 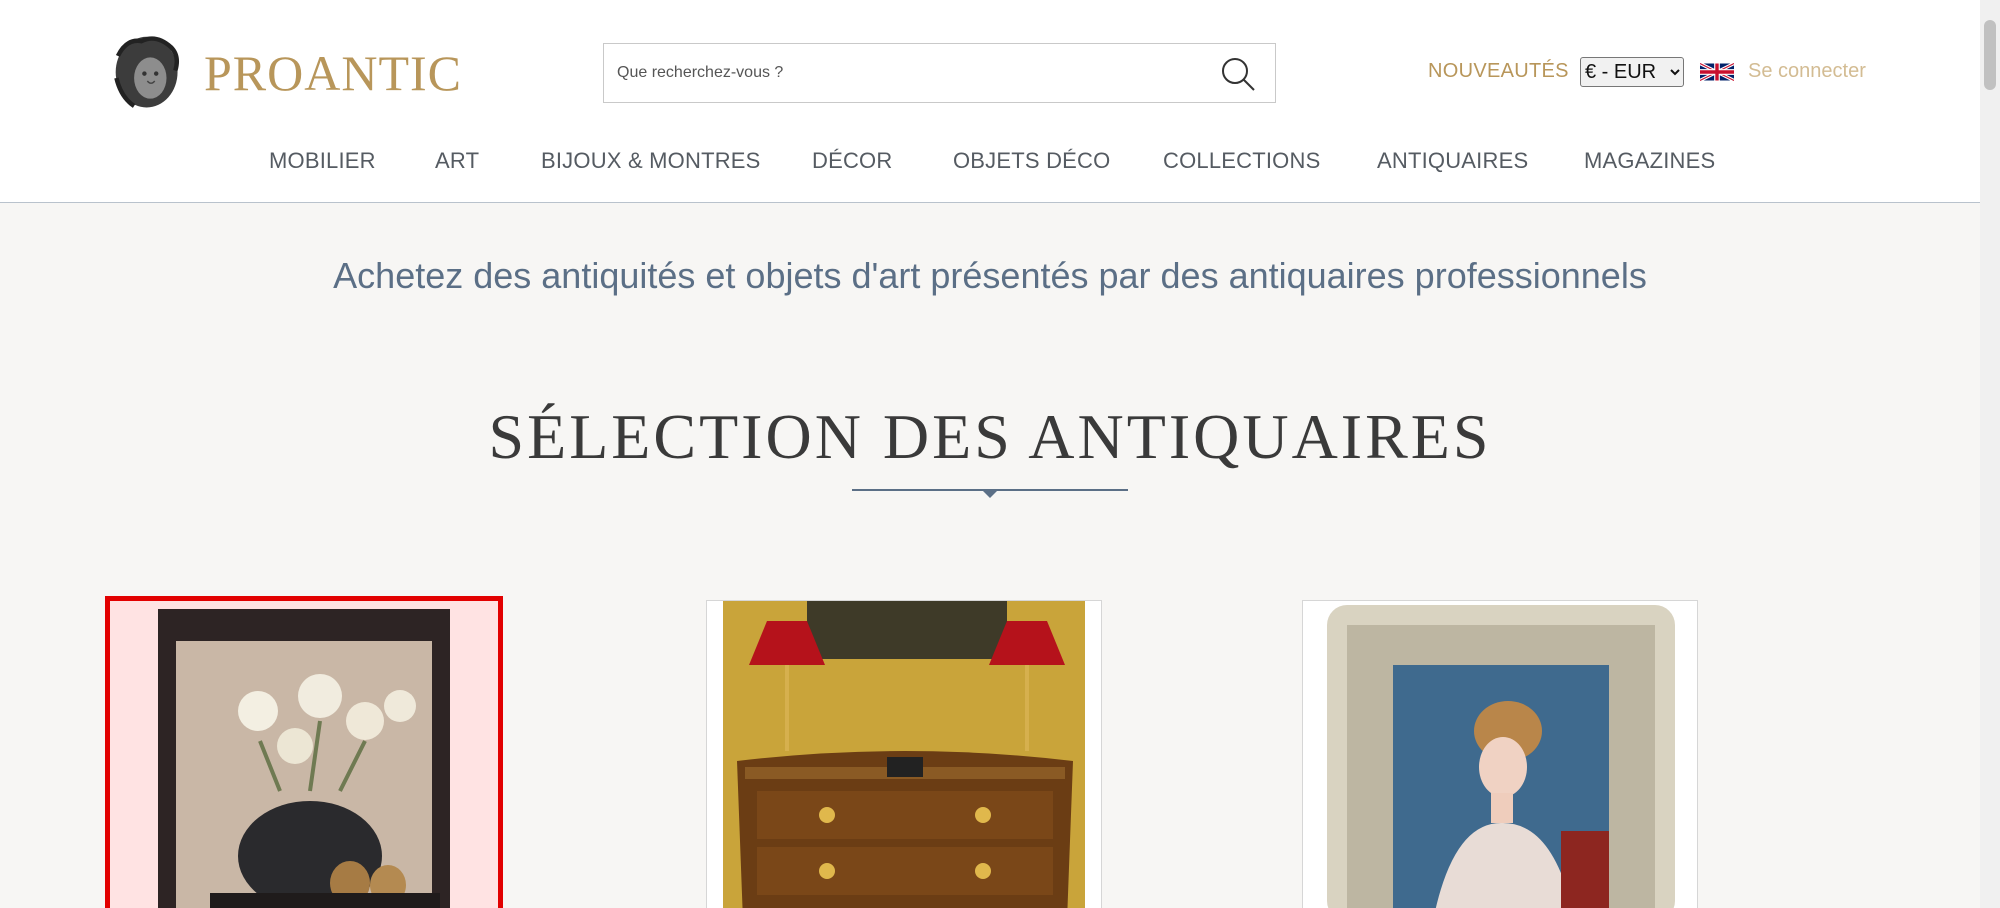 I want to click on product-card-commode, so click(x=904, y=754).